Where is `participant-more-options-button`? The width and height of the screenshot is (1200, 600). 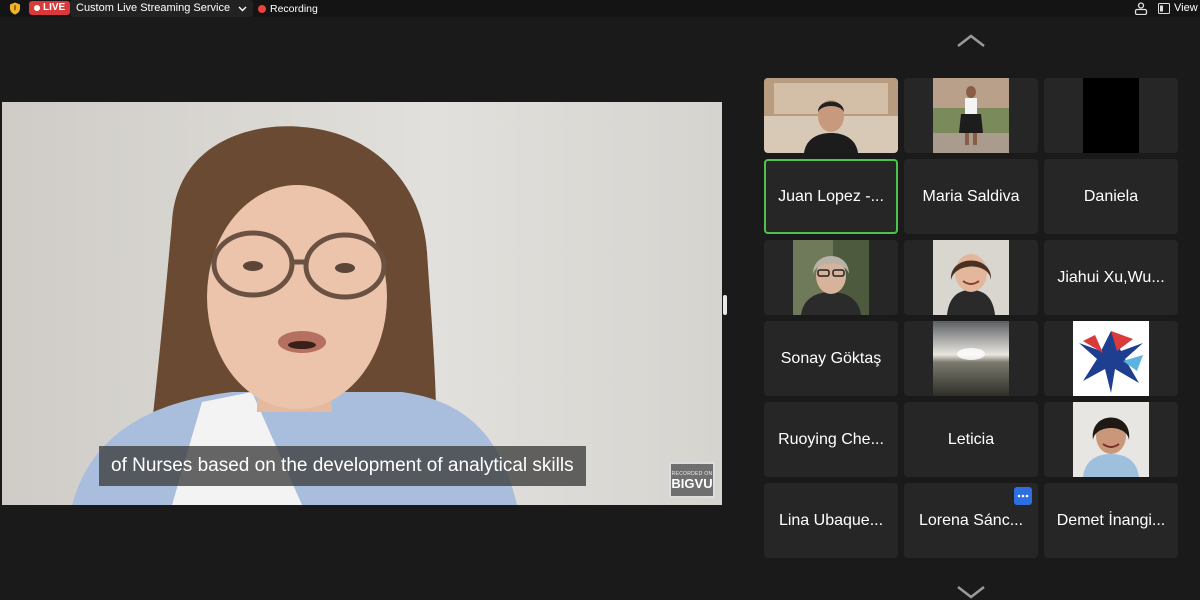
participant-more-options-button is located at coordinates (1023, 496).